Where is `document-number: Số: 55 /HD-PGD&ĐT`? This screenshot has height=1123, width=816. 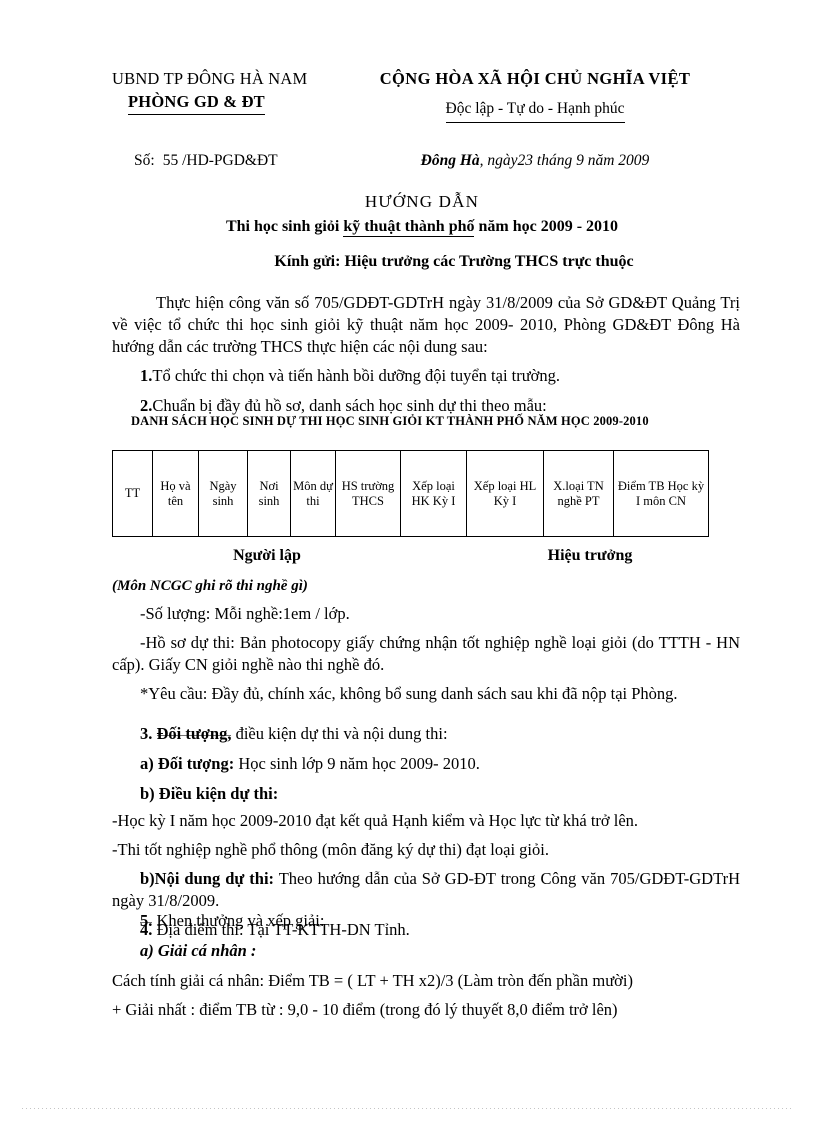 document-number: Số: 55 /HD-PGD&ĐT is located at coordinates (235, 161).